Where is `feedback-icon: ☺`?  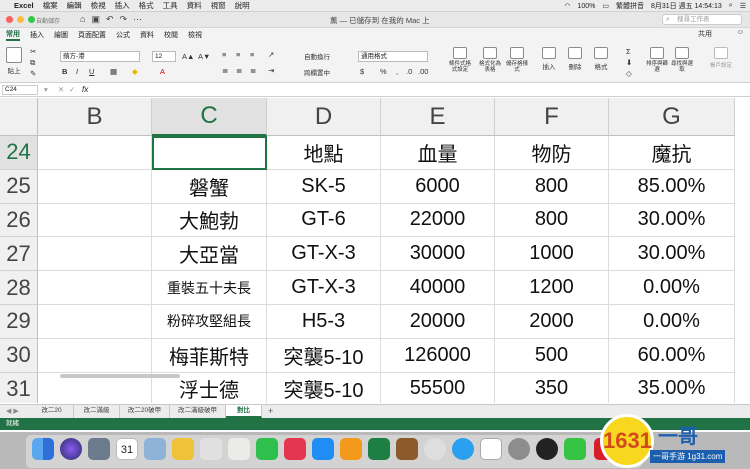
feedback-icon: ☺ is located at coordinates (740, 32).